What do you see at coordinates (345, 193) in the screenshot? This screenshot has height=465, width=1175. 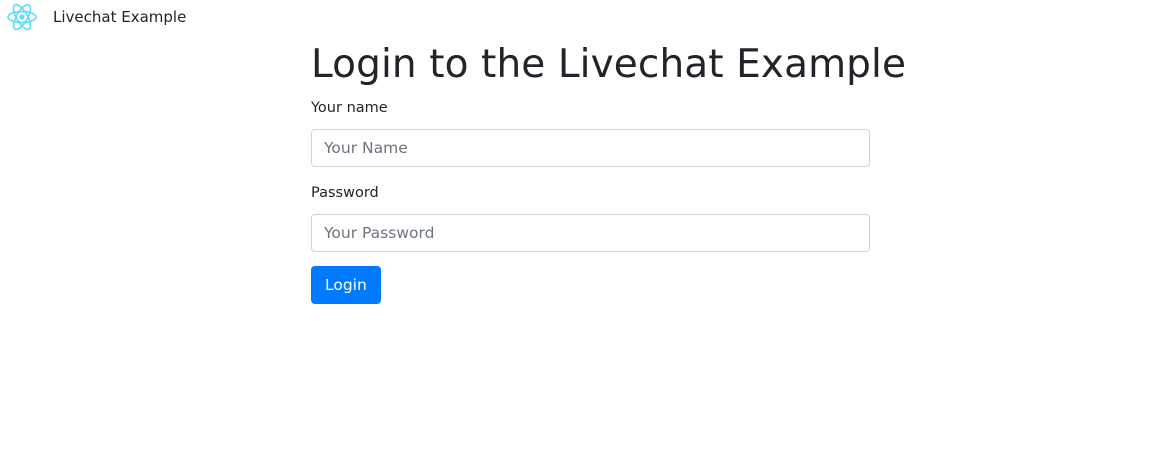 I see `password-label: Password` at bounding box center [345, 193].